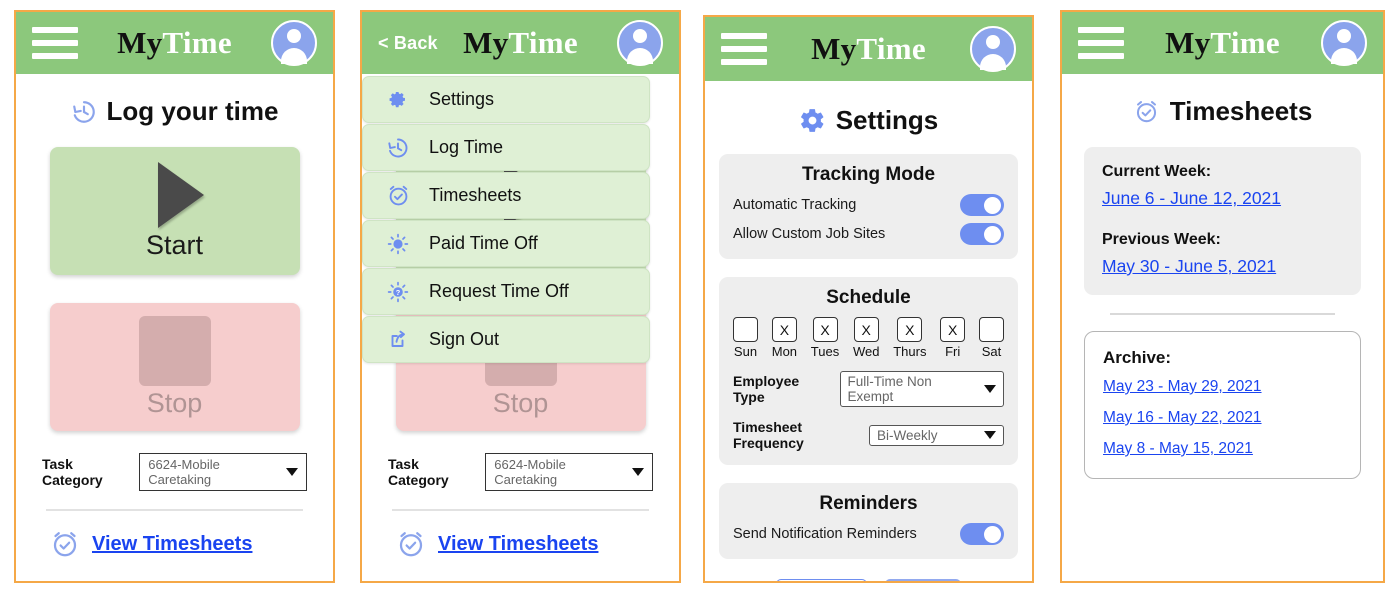 The width and height of the screenshot is (1400, 605). I want to click on task-category-row: Task Category 6624-Mobile Caretaking, so click(520, 472).